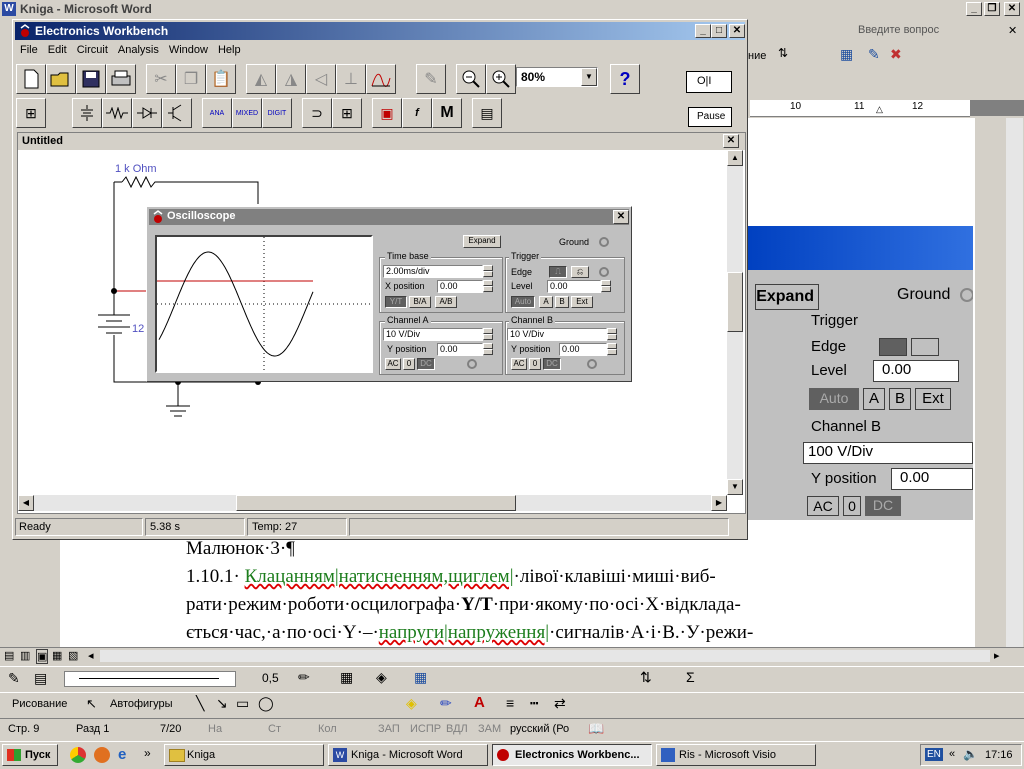 This screenshot has height=769, width=1024. What do you see at coordinates (417, 113) in the screenshot?
I see `parts-controls-button: f` at bounding box center [417, 113].